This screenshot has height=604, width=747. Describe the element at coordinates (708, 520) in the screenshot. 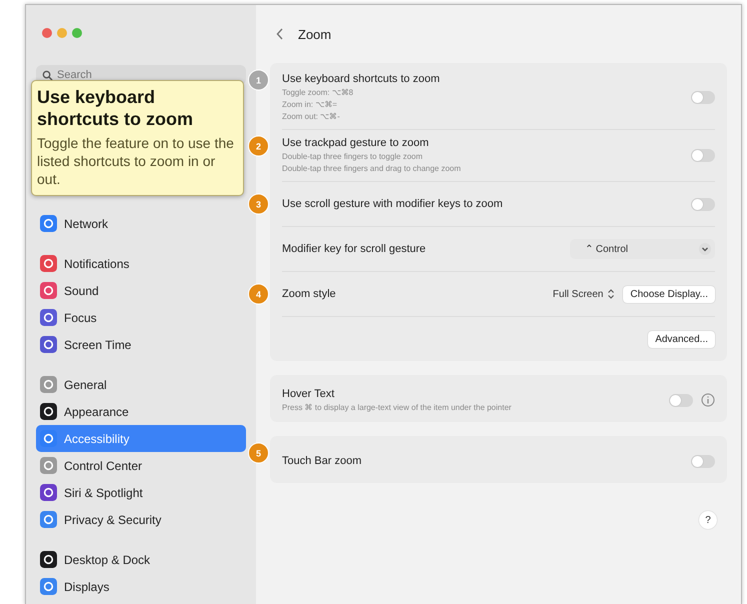

I see `help-button: ?` at that location.